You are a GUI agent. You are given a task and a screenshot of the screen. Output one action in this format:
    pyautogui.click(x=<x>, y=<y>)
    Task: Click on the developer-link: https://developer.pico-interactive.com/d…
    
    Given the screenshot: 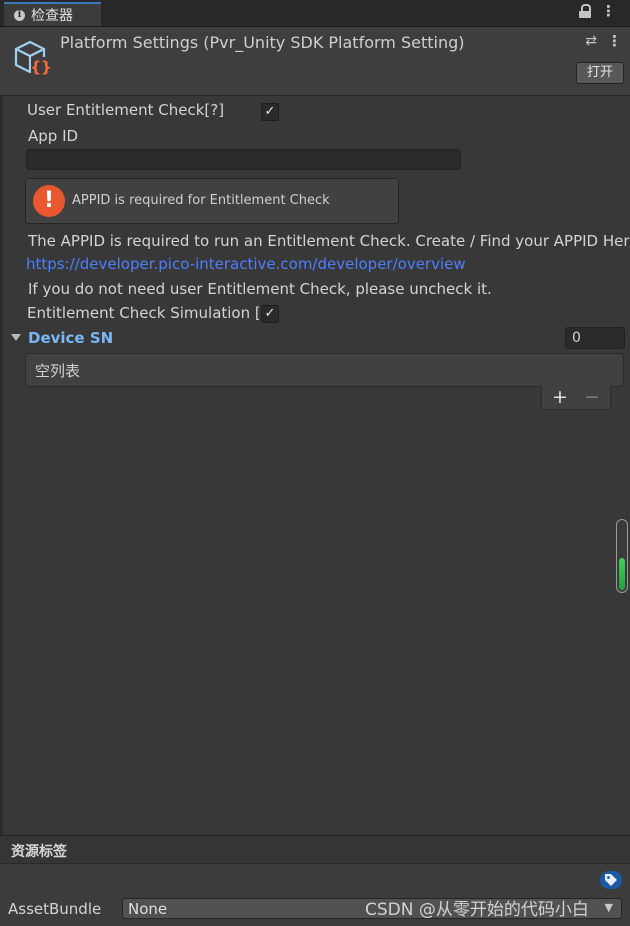 What is the action you would take?
    pyautogui.click(x=246, y=264)
    